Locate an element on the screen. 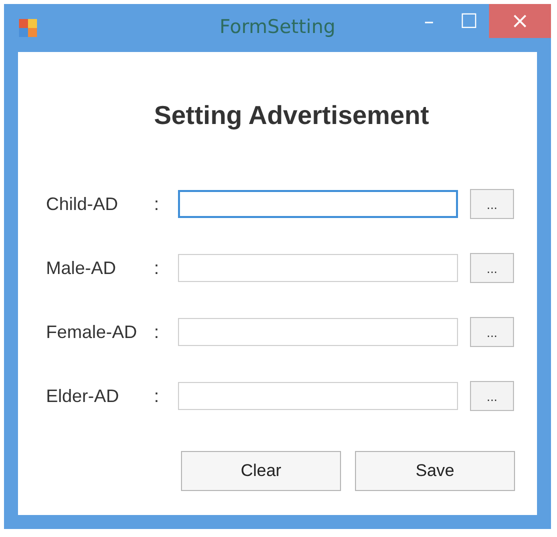  window-title: FormSetting is located at coordinates (278, 27).